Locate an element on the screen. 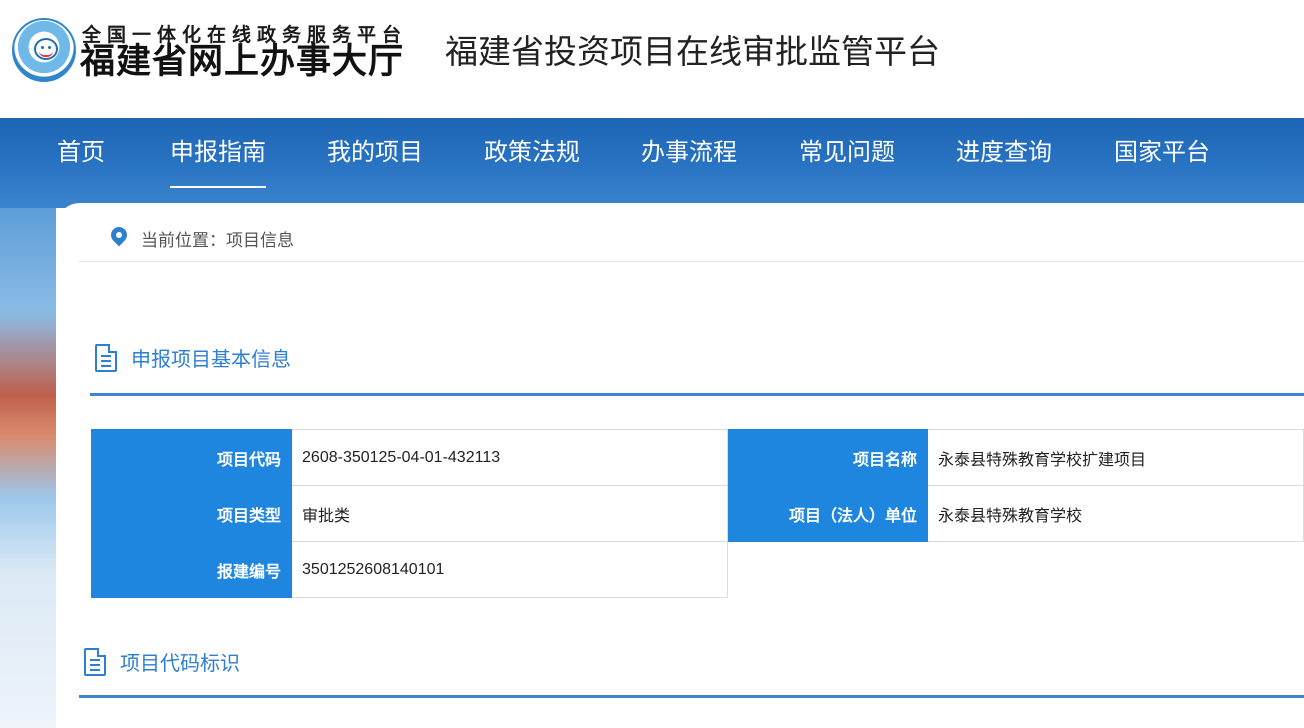 Image resolution: width=1304 pixels, height=728 pixels. build-number-value: 3501252608140101 is located at coordinates (509, 569).